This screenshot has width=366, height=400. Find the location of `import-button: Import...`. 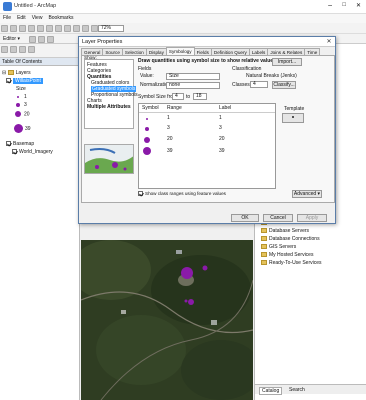

import-button: Import... is located at coordinates (287, 62).